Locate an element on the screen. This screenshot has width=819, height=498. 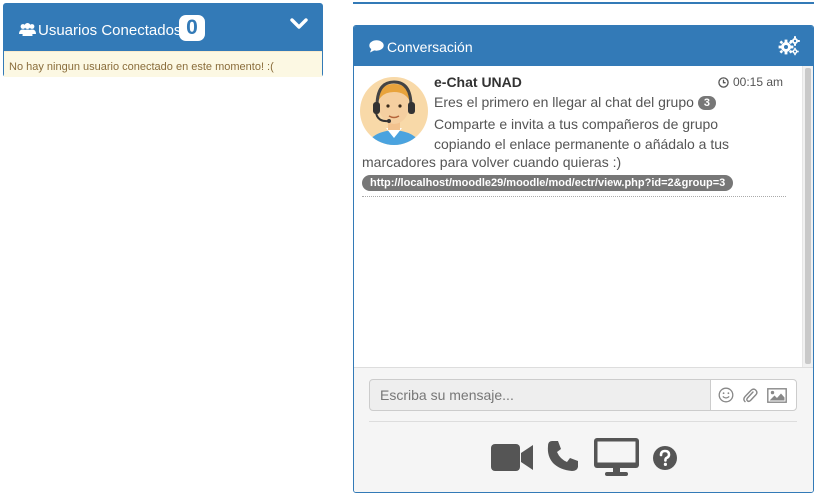
users-icon is located at coordinates (27, 32).